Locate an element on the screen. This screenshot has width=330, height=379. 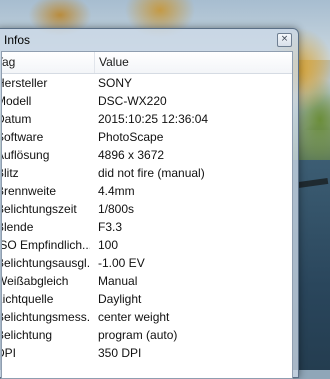
table-row: Belichtungsmess... center weight is located at coordinates (147, 318).